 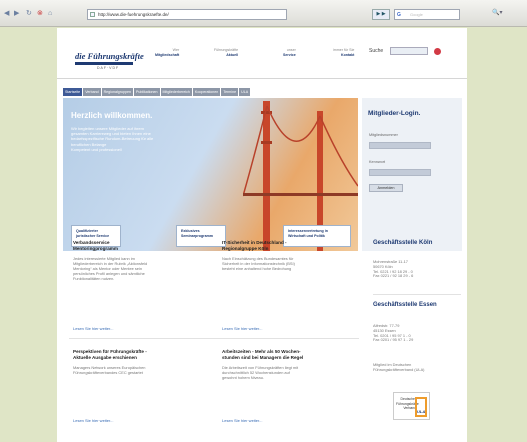 I want to click on stop-icon: ⊗, so click(x=40, y=14).